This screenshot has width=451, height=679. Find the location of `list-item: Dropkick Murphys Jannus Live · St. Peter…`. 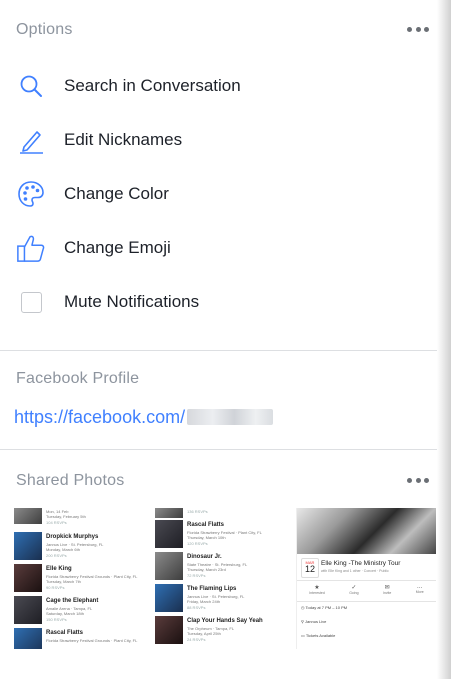

list-item: Dropkick Murphys Jannus Live · St. Peter… is located at coordinates (79, 547).